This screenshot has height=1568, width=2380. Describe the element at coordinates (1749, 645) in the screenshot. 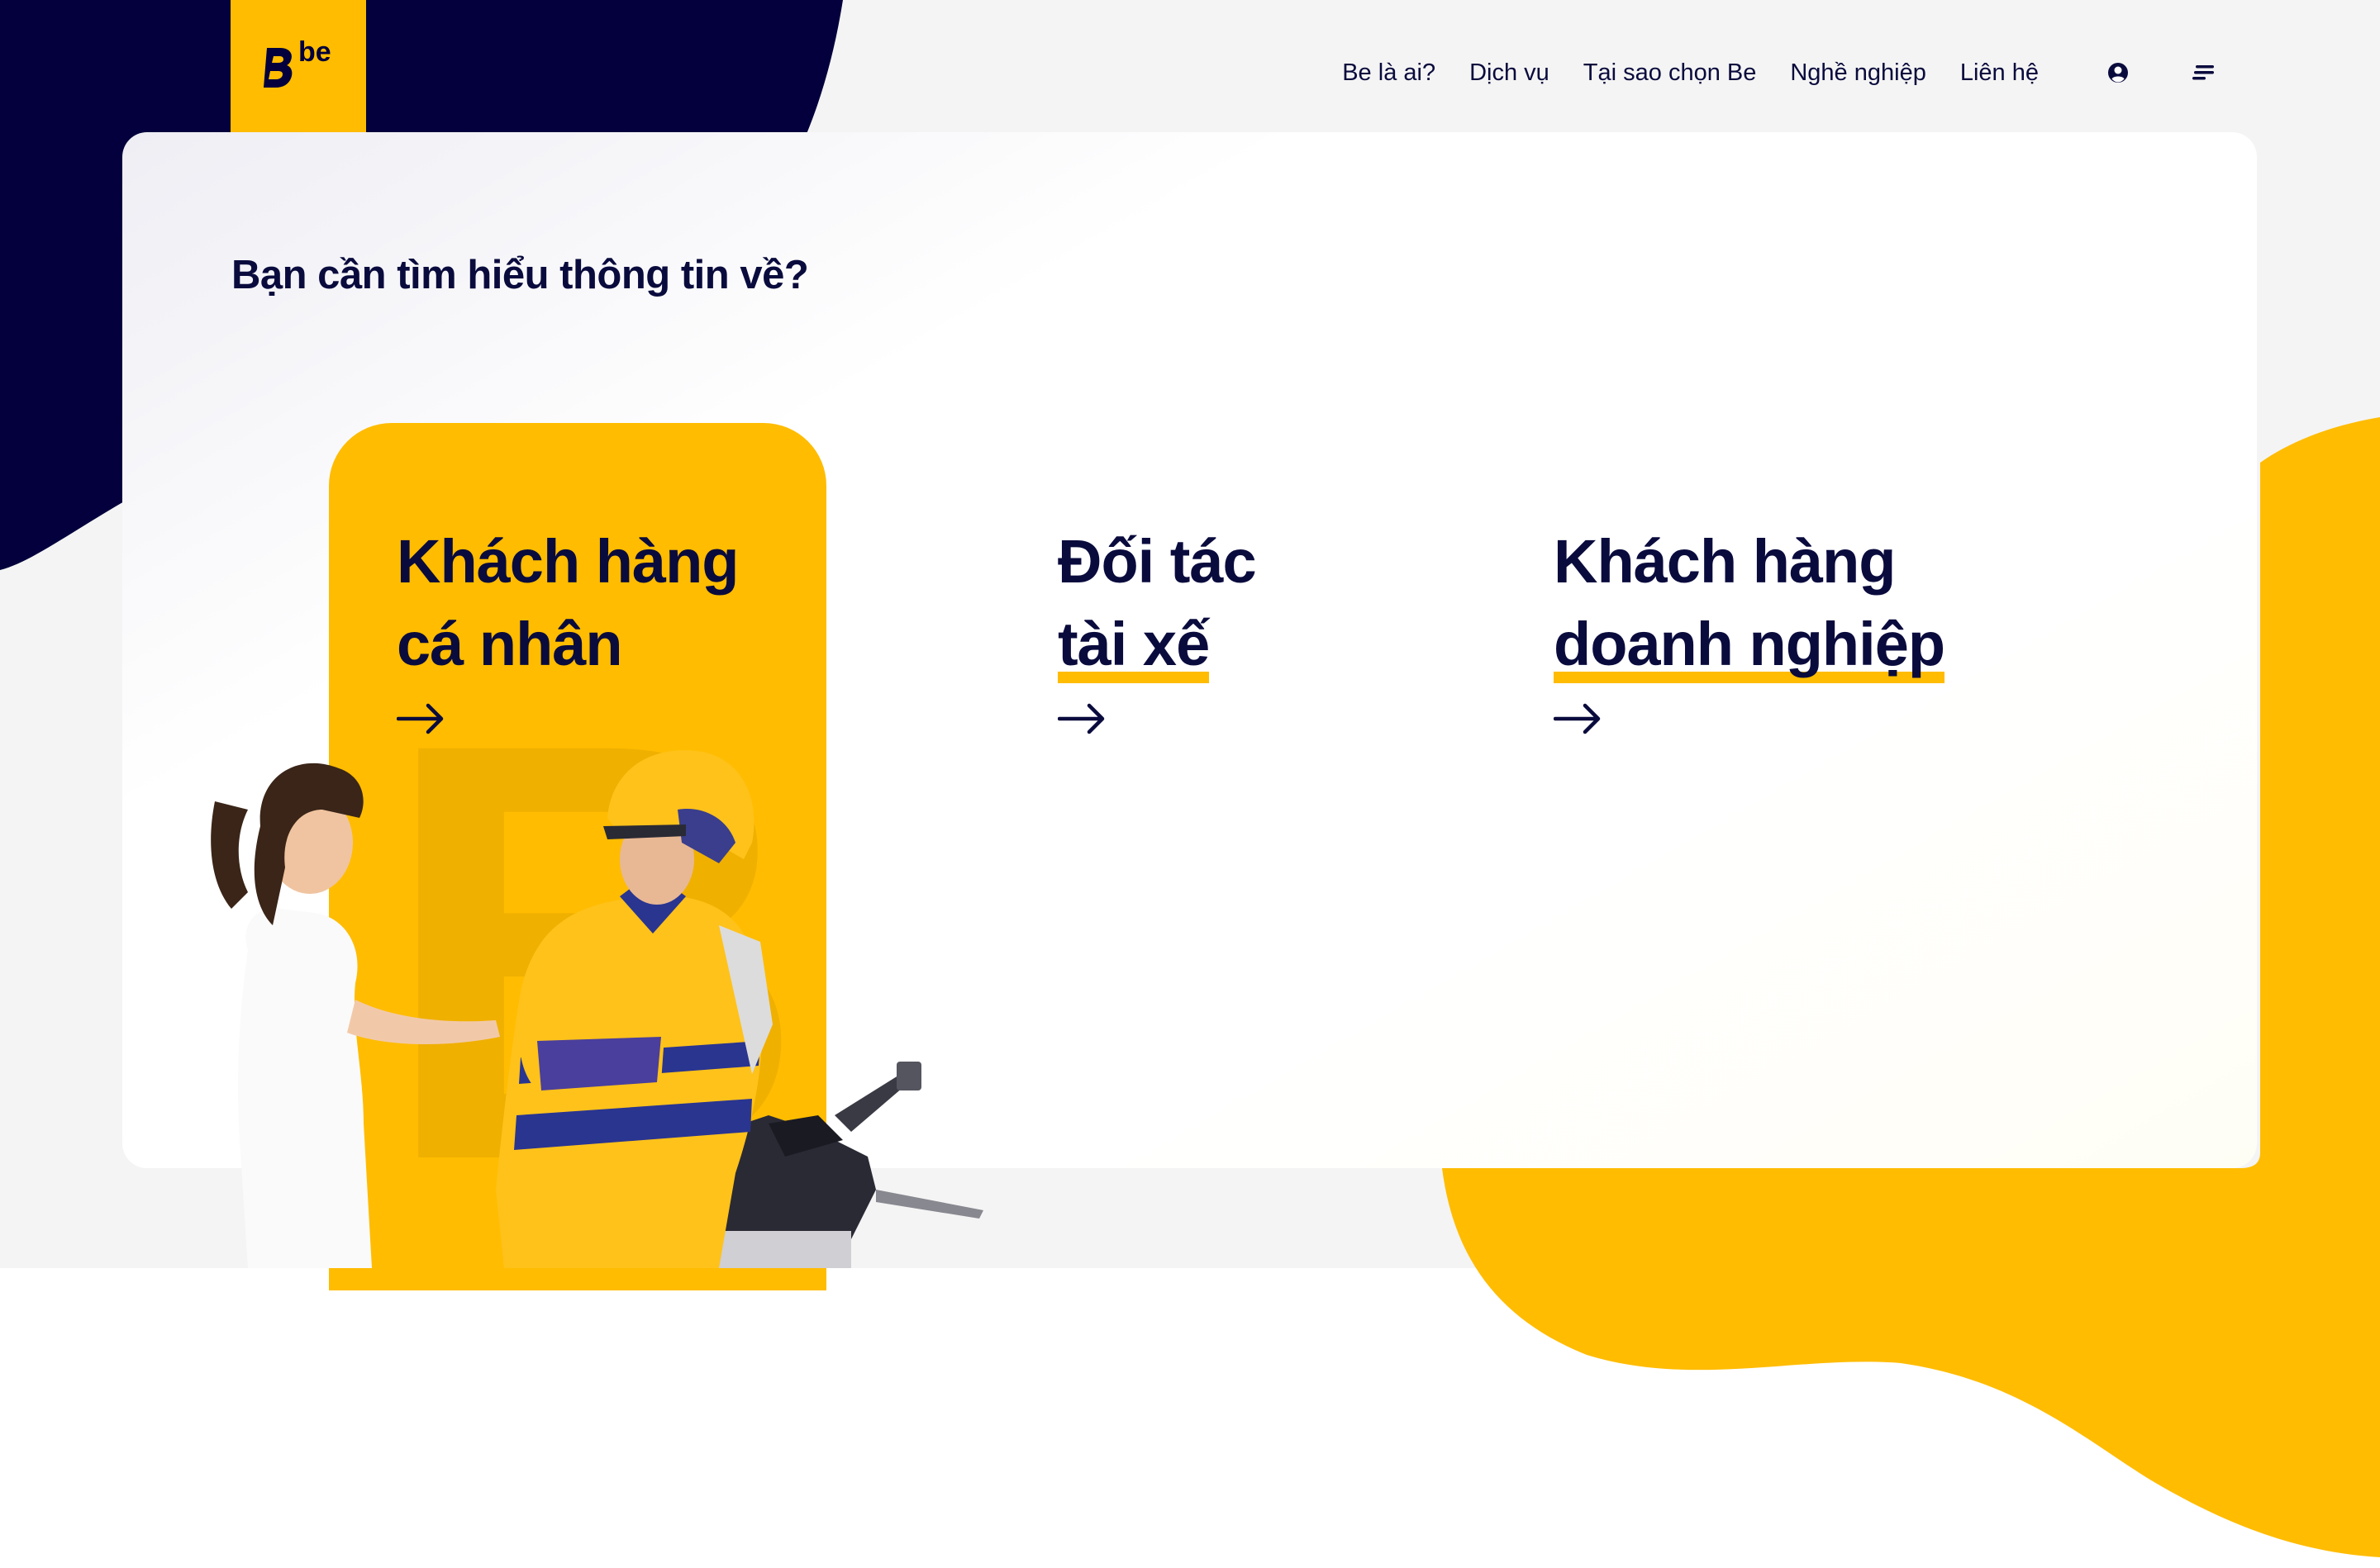

I see `option-title-line2: doanh nghiệp` at that location.